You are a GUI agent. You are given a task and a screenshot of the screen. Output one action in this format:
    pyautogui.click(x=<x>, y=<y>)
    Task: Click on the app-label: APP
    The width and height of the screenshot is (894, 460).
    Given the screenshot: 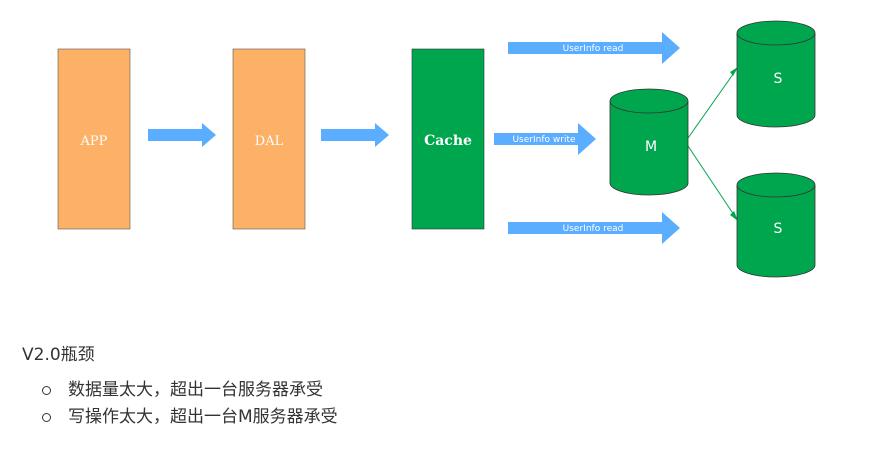 What is the action you would take?
    pyautogui.click(x=94, y=141)
    